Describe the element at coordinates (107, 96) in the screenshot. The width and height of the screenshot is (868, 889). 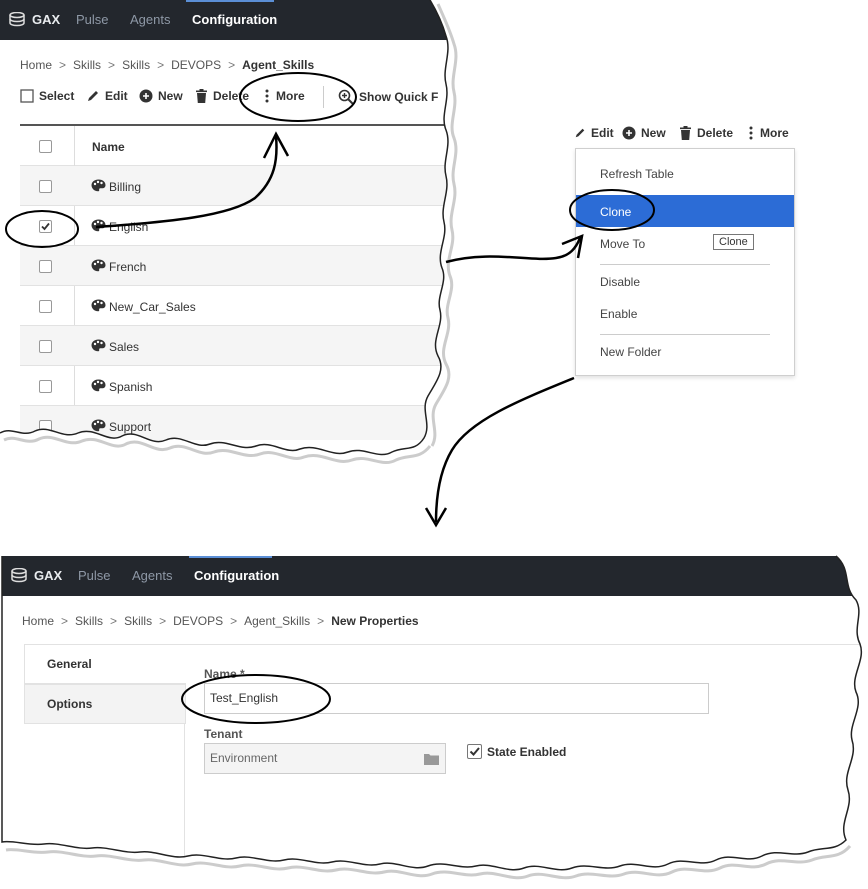
I see `edit-button: Edit` at that location.